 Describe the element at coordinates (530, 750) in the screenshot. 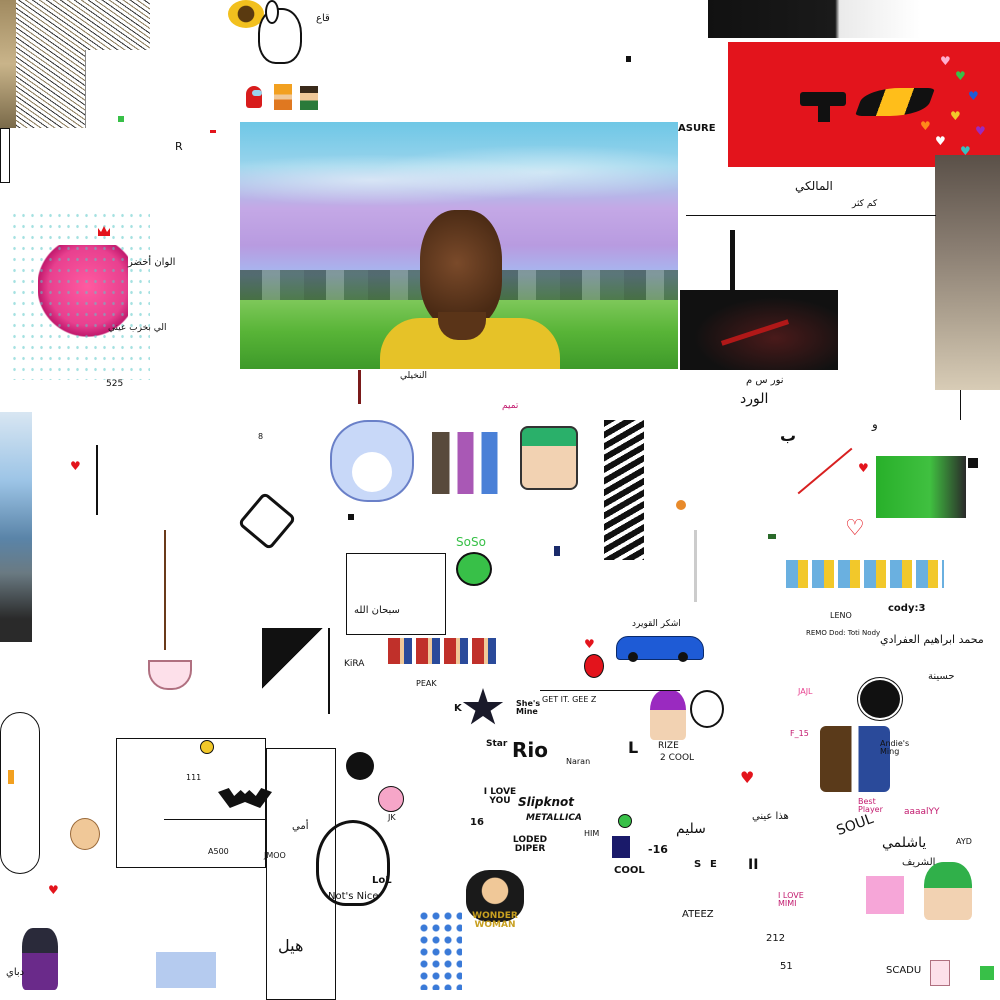

I see `text-rio: Rio` at that location.